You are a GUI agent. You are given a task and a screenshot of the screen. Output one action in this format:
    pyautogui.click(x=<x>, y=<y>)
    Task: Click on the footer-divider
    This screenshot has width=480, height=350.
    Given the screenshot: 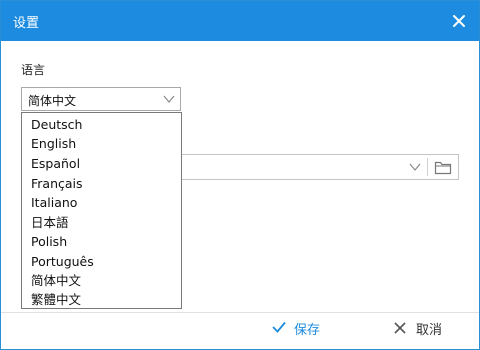 What is the action you would take?
    pyautogui.click(x=240, y=312)
    